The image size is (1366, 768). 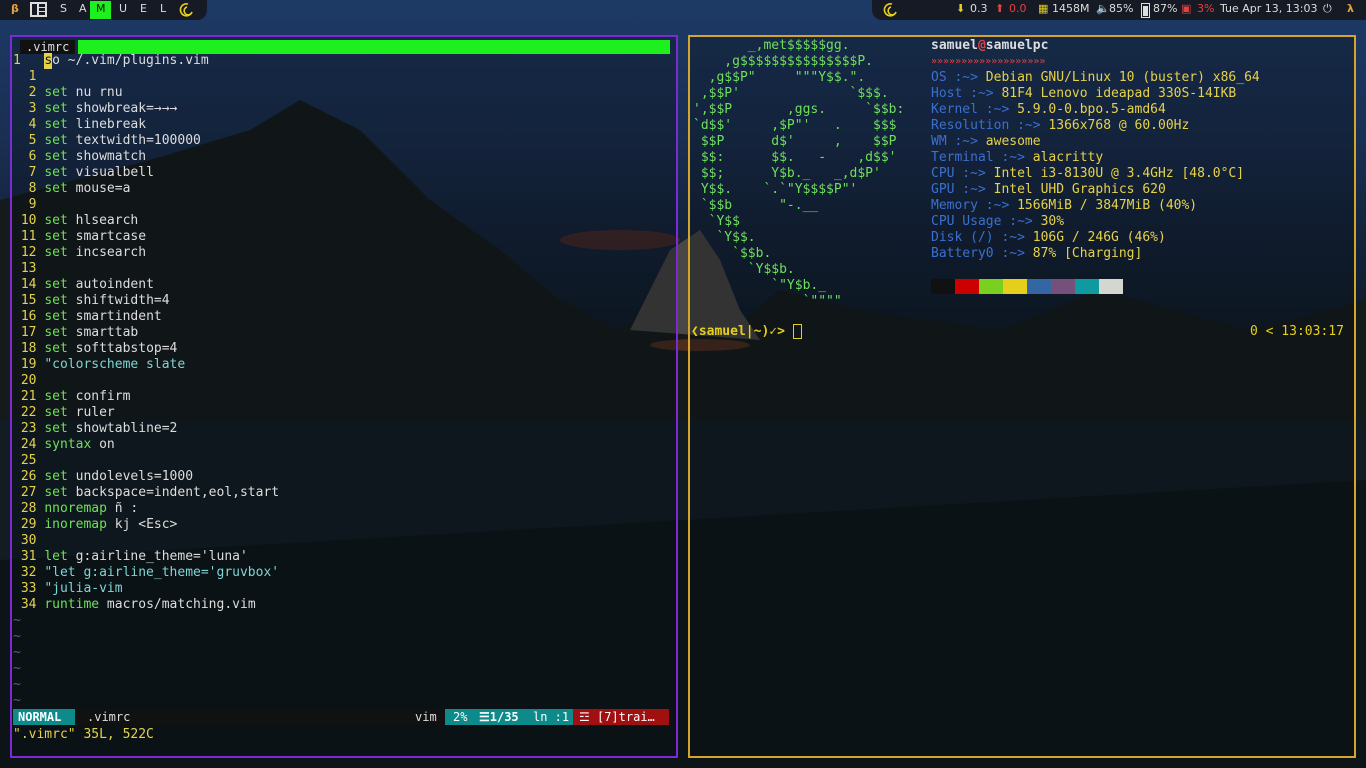 What do you see at coordinates (954, 109) in the screenshot?
I see `info-label: Kernel` at bounding box center [954, 109].